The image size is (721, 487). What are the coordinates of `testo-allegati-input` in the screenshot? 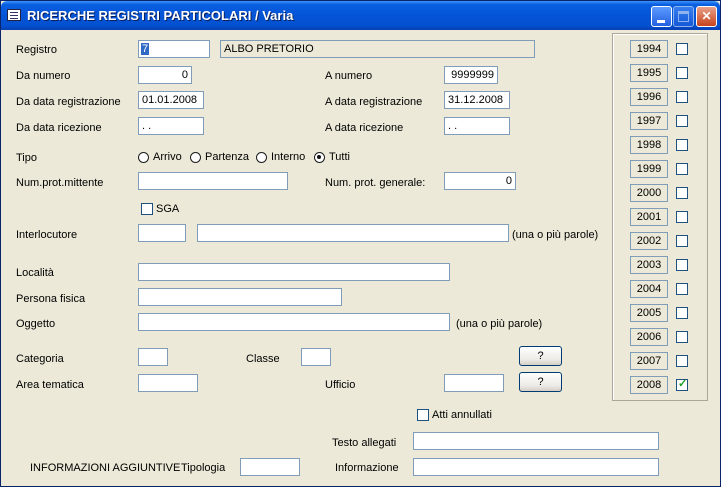 It's located at (536, 441).